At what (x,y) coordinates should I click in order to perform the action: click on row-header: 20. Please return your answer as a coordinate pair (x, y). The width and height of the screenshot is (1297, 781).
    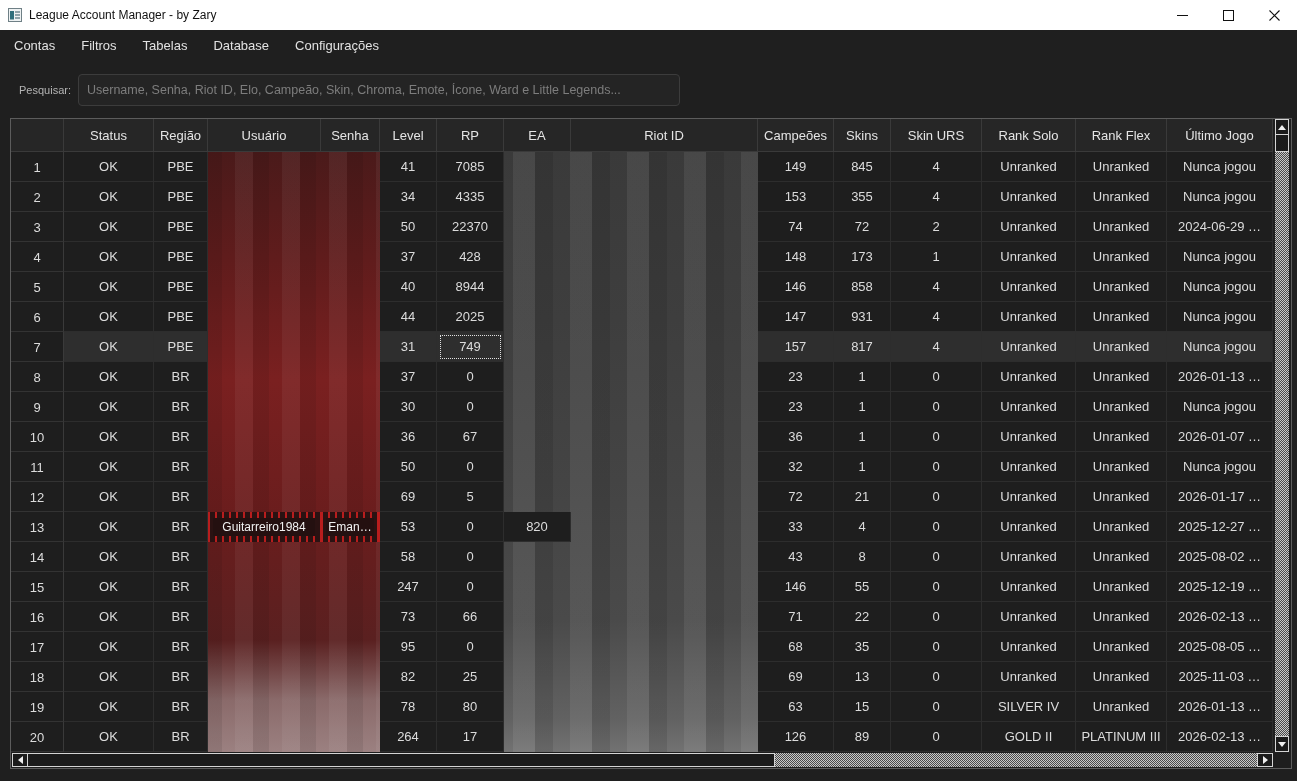
    Looking at the image, I should click on (37, 737).